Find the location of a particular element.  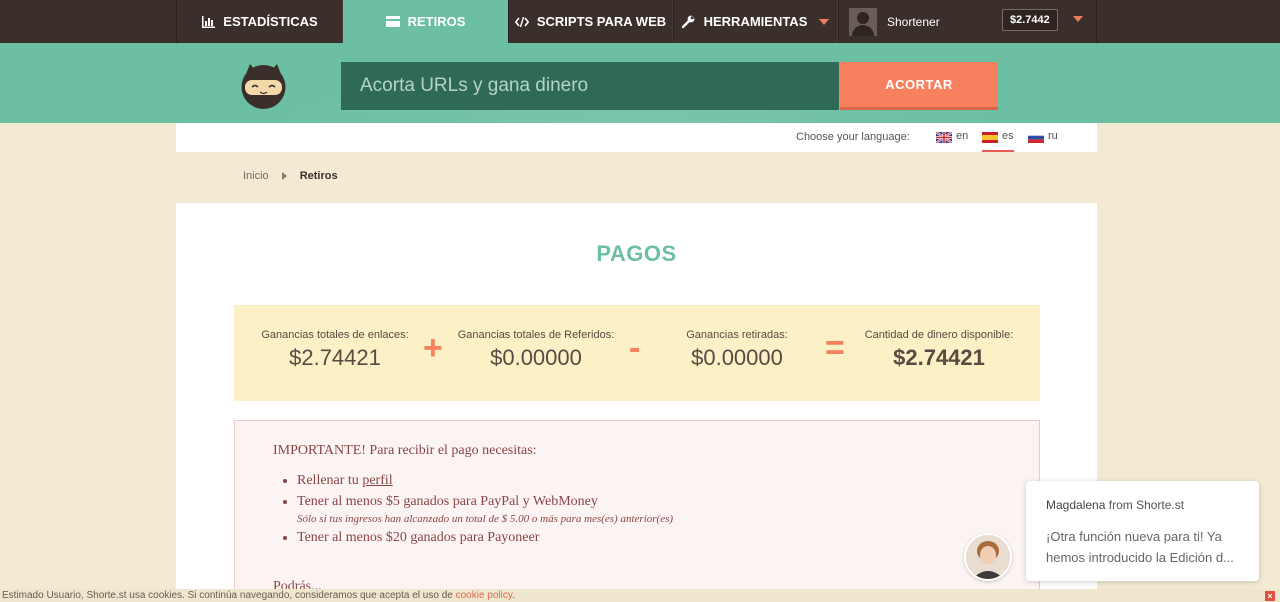

nav-item-scripts: SCRIPTS PARA WEB is located at coordinates (590, 21).